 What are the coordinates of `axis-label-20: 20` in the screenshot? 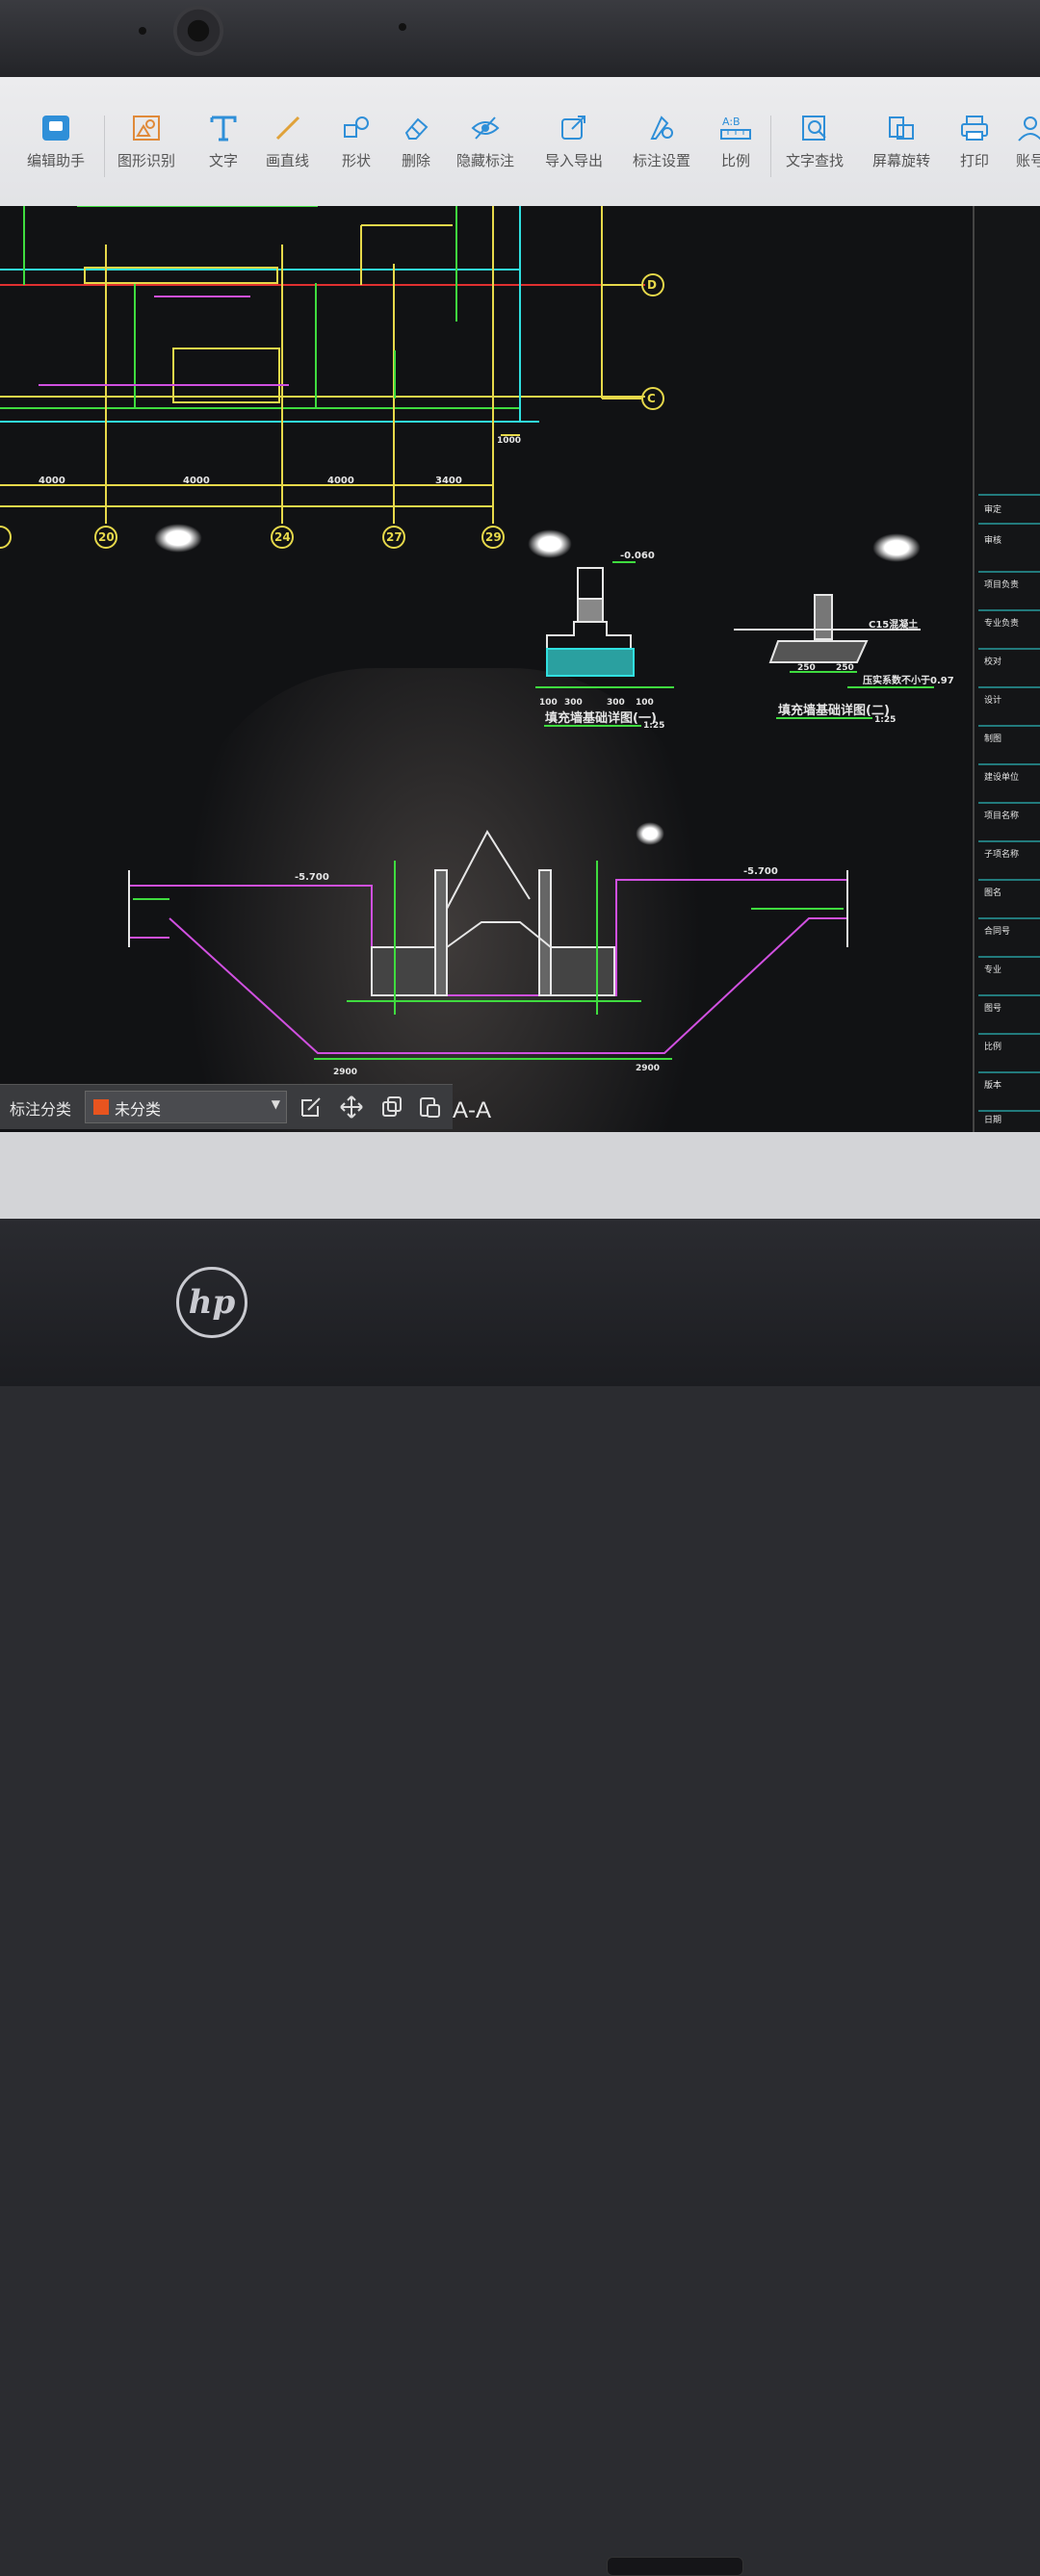 It's located at (106, 537).